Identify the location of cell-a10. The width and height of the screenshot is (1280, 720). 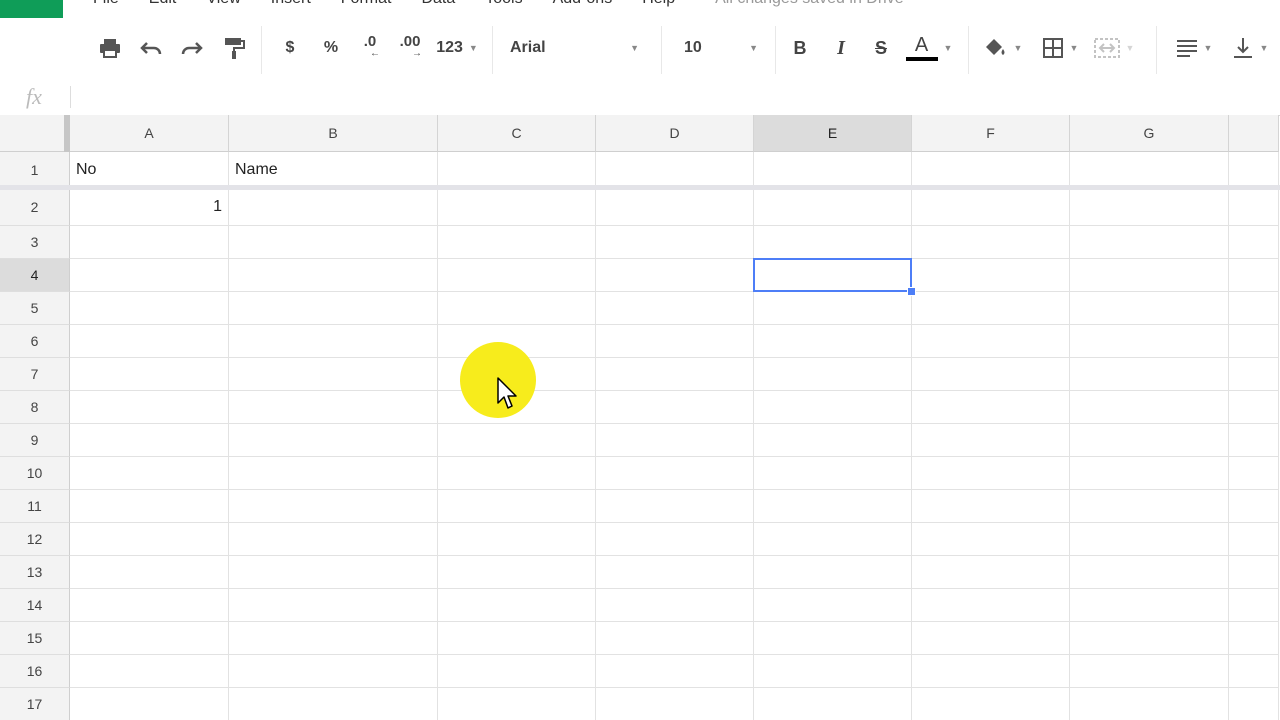
(149, 473).